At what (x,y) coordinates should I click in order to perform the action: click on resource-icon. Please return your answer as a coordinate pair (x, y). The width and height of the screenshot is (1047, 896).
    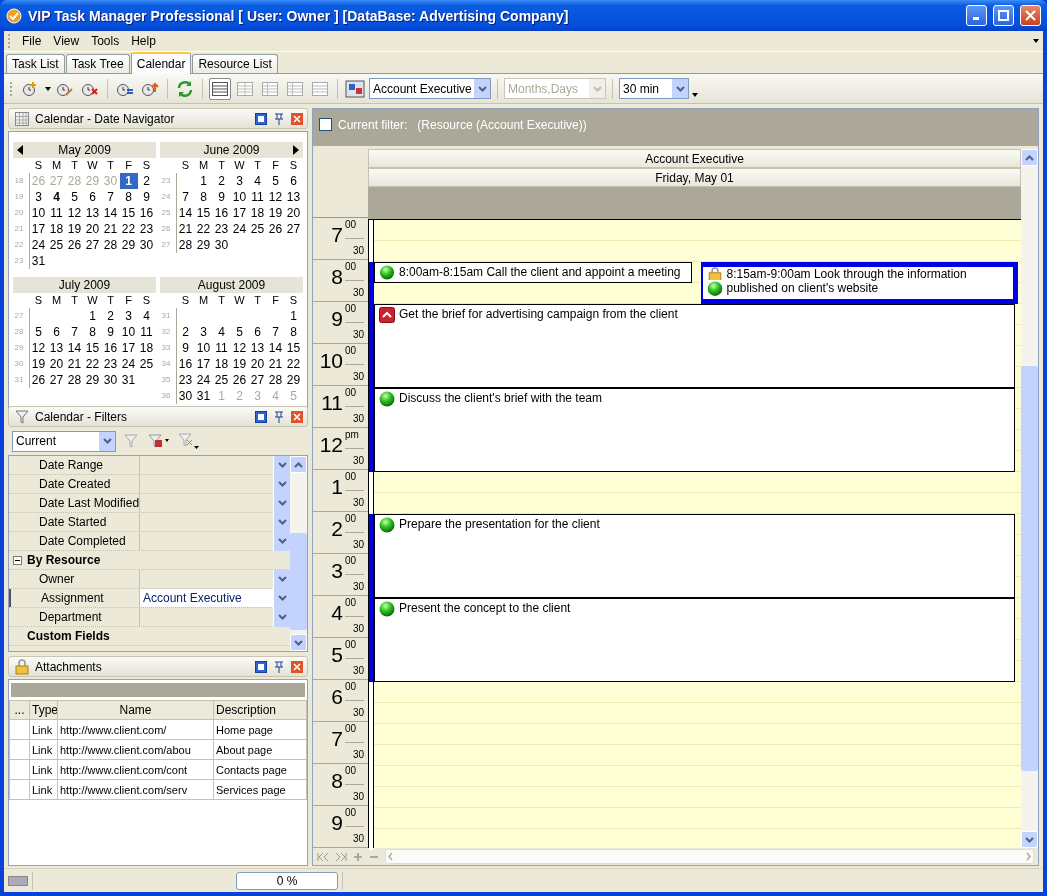
    Looking at the image, I should click on (355, 88).